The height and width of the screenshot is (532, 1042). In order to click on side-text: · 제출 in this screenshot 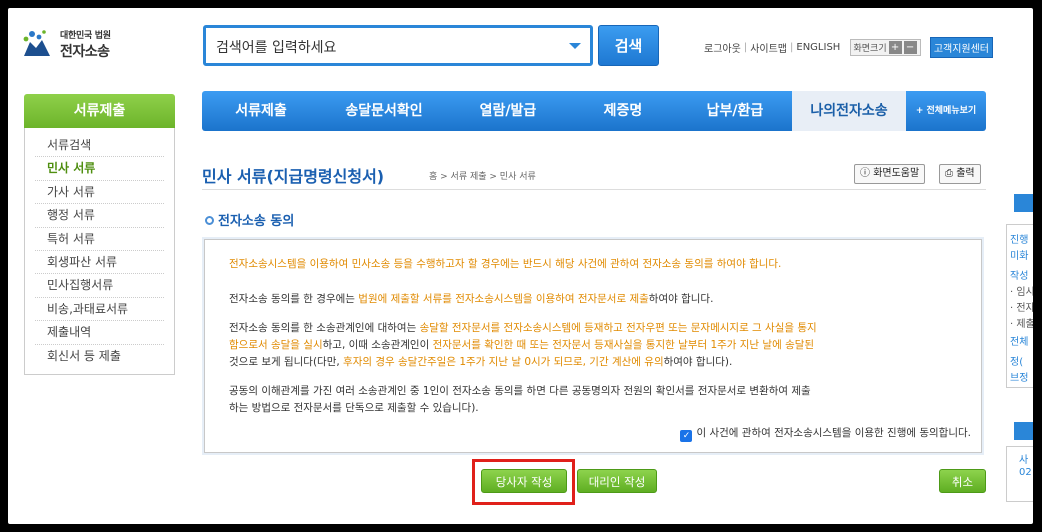, I will do `click(1021, 322)`.